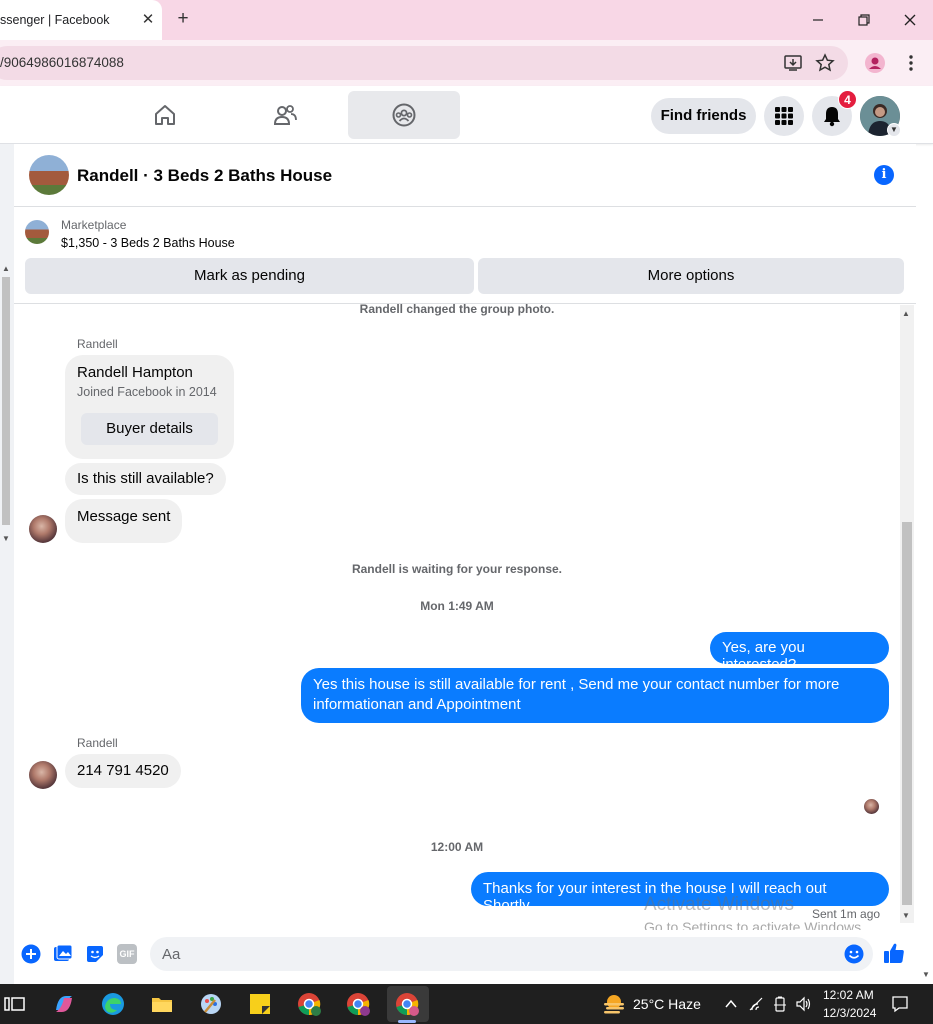 This screenshot has height=1024, width=933. Describe the element at coordinates (358, 1004) in the screenshot. I see `chrome-profile-b-icon` at that location.